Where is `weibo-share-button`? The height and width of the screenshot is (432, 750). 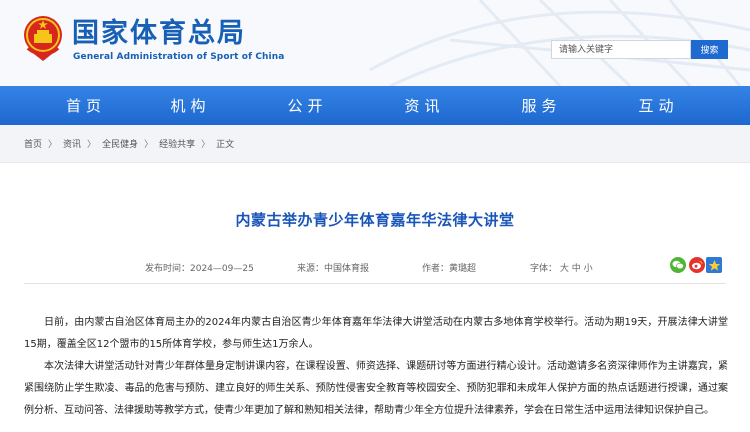 weibo-share-button is located at coordinates (697, 265).